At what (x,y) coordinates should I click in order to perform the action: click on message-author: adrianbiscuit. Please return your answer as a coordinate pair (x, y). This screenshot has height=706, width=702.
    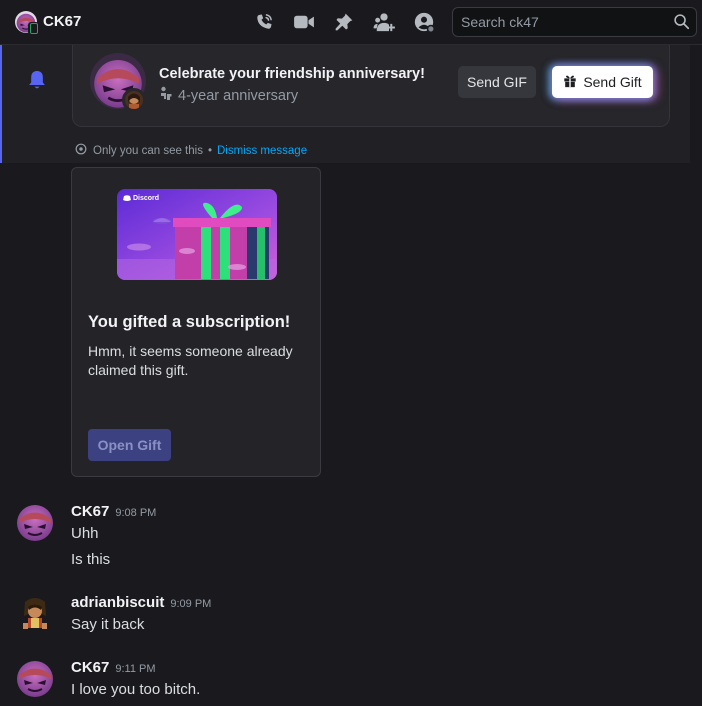
    Looking at the image, I should click on (117, 602).